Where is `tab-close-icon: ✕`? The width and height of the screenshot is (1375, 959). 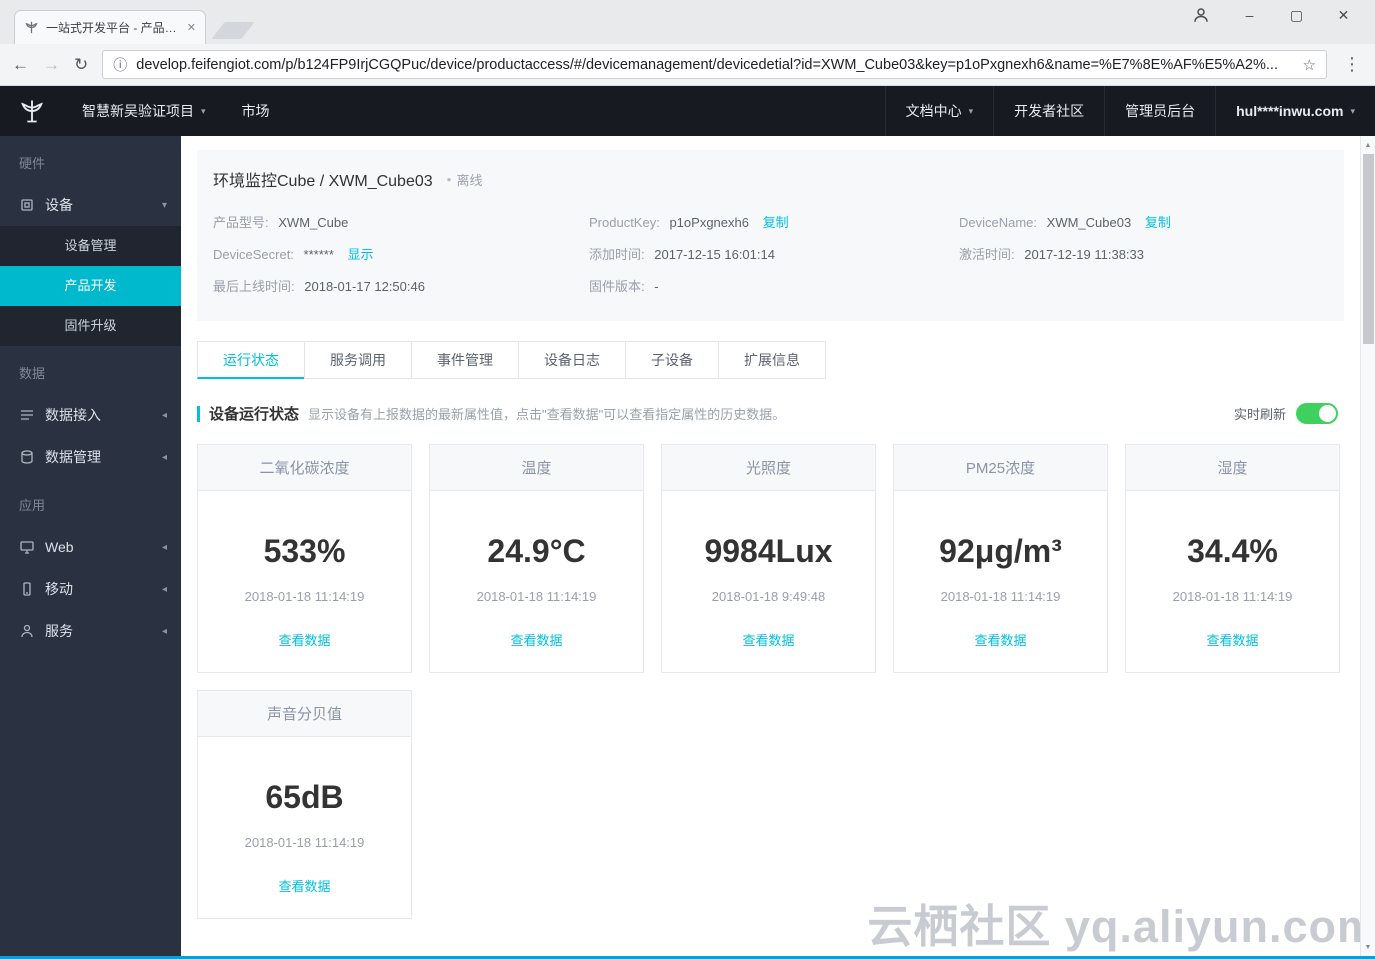 tab-close-icon: ✕ is located at coordinates (191, 27).